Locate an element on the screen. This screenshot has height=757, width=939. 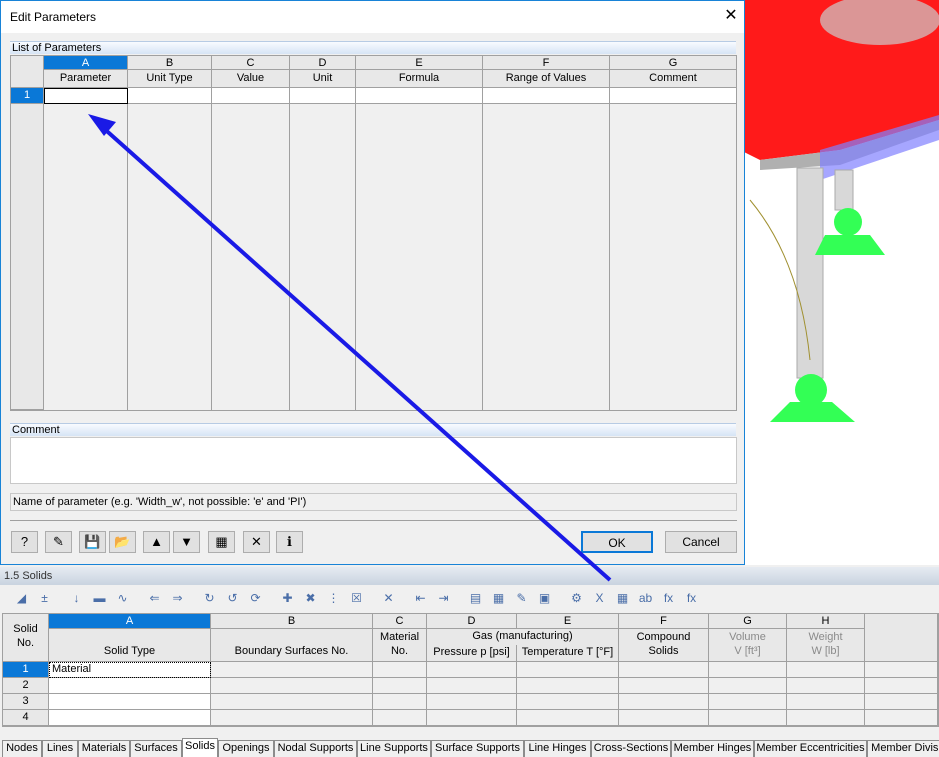
toolbar-tool-icon: ⇐ is located at coordinates (154, 598).